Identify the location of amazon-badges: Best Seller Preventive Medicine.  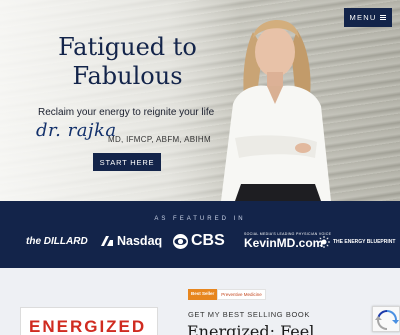
(227, 294).